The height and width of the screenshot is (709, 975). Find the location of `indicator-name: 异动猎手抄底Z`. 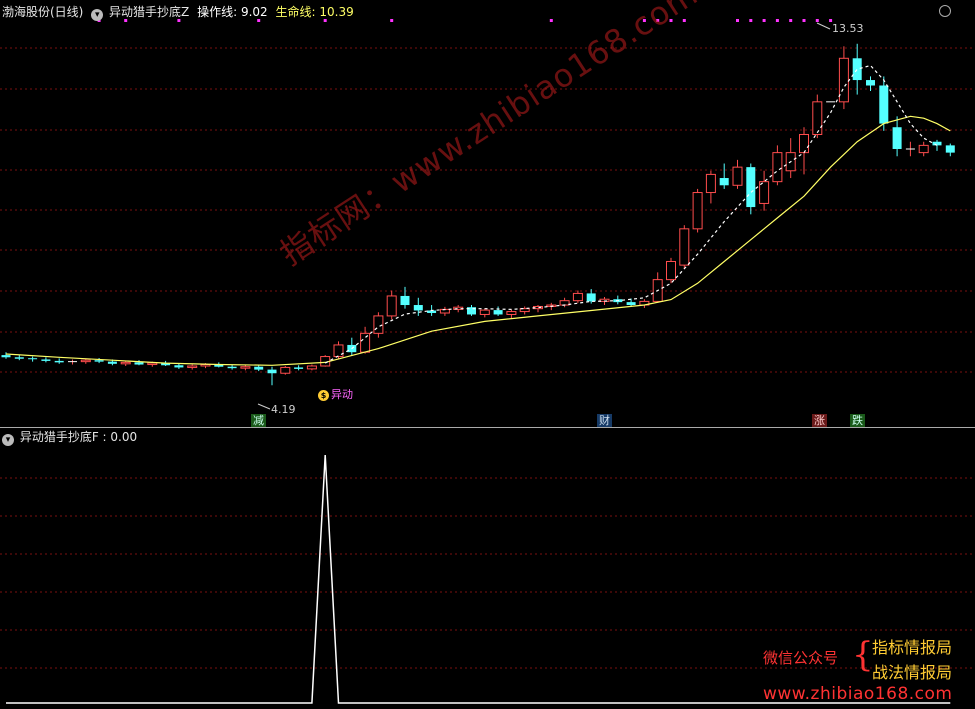

indicator-name: 异动猎手抄底Z is located at coordinates (149, 12).